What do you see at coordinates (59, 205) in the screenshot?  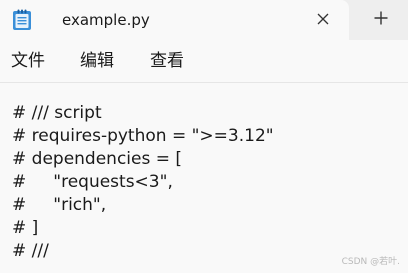 I see `editor-line: # "rich",` at bounding box center [59, 205].